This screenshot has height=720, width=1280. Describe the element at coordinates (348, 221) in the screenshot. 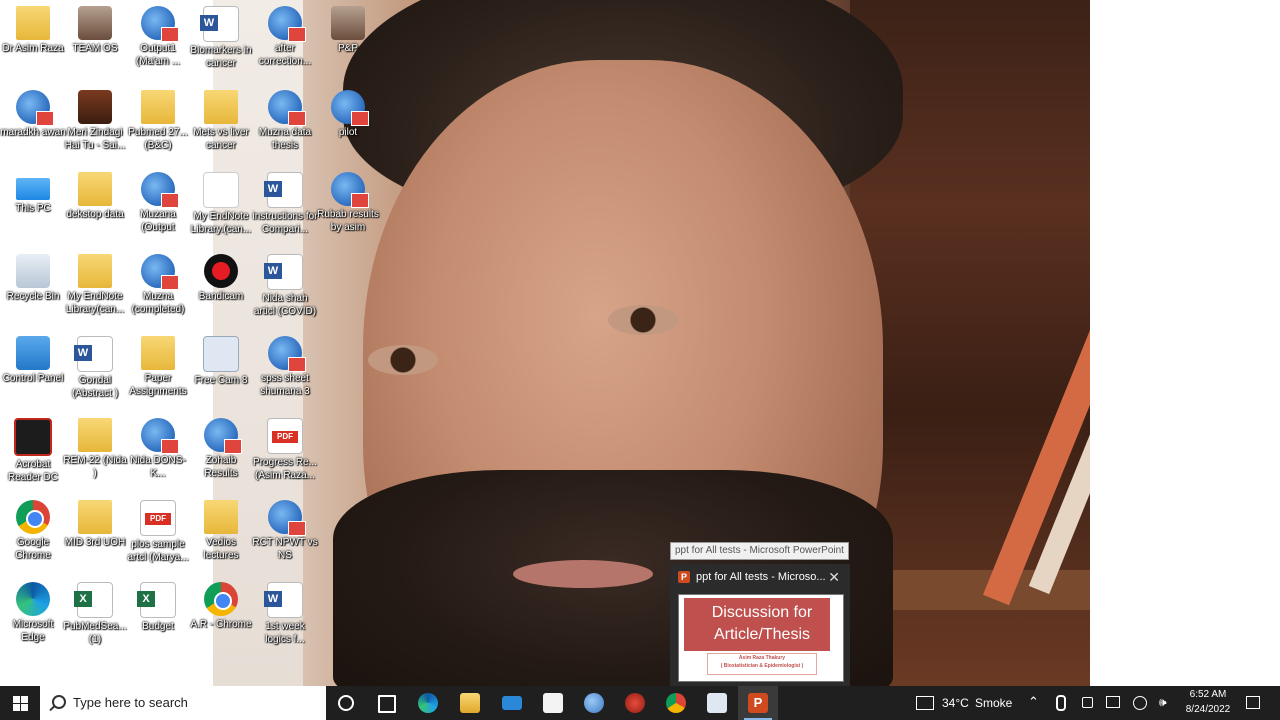

I see `desktop-icon-label: Rubab results by asim` at that location.